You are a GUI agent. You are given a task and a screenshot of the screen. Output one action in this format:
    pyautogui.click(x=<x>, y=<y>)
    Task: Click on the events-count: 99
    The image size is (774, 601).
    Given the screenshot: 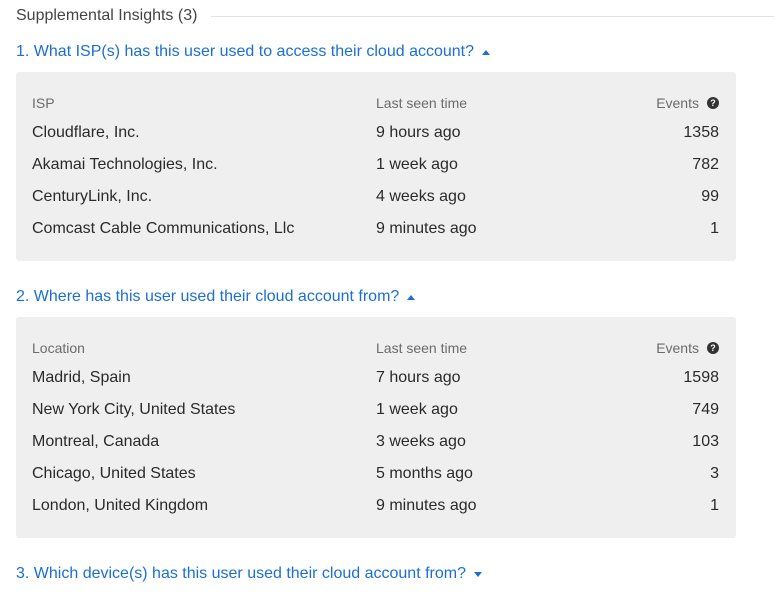 What is the action you would take?
    pyautogui.click(x=710, y=196)
    